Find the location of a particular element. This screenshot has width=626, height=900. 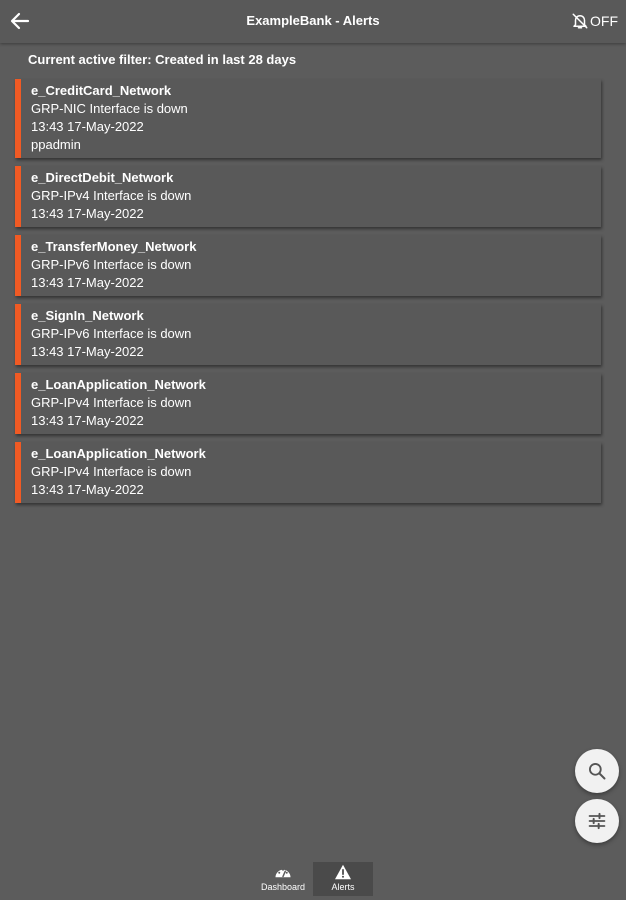

search-icon is located at coordinates (597, 771).